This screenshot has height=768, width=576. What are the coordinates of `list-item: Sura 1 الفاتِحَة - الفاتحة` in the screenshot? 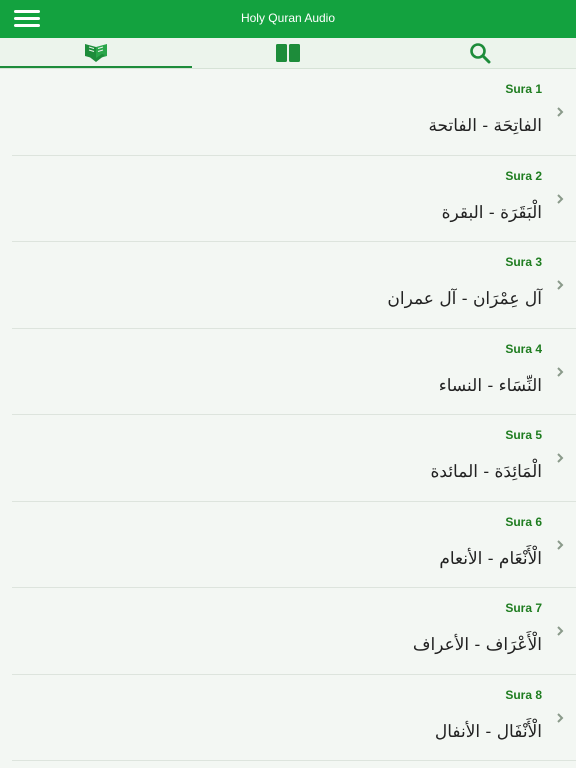 It's located at (288, 112).